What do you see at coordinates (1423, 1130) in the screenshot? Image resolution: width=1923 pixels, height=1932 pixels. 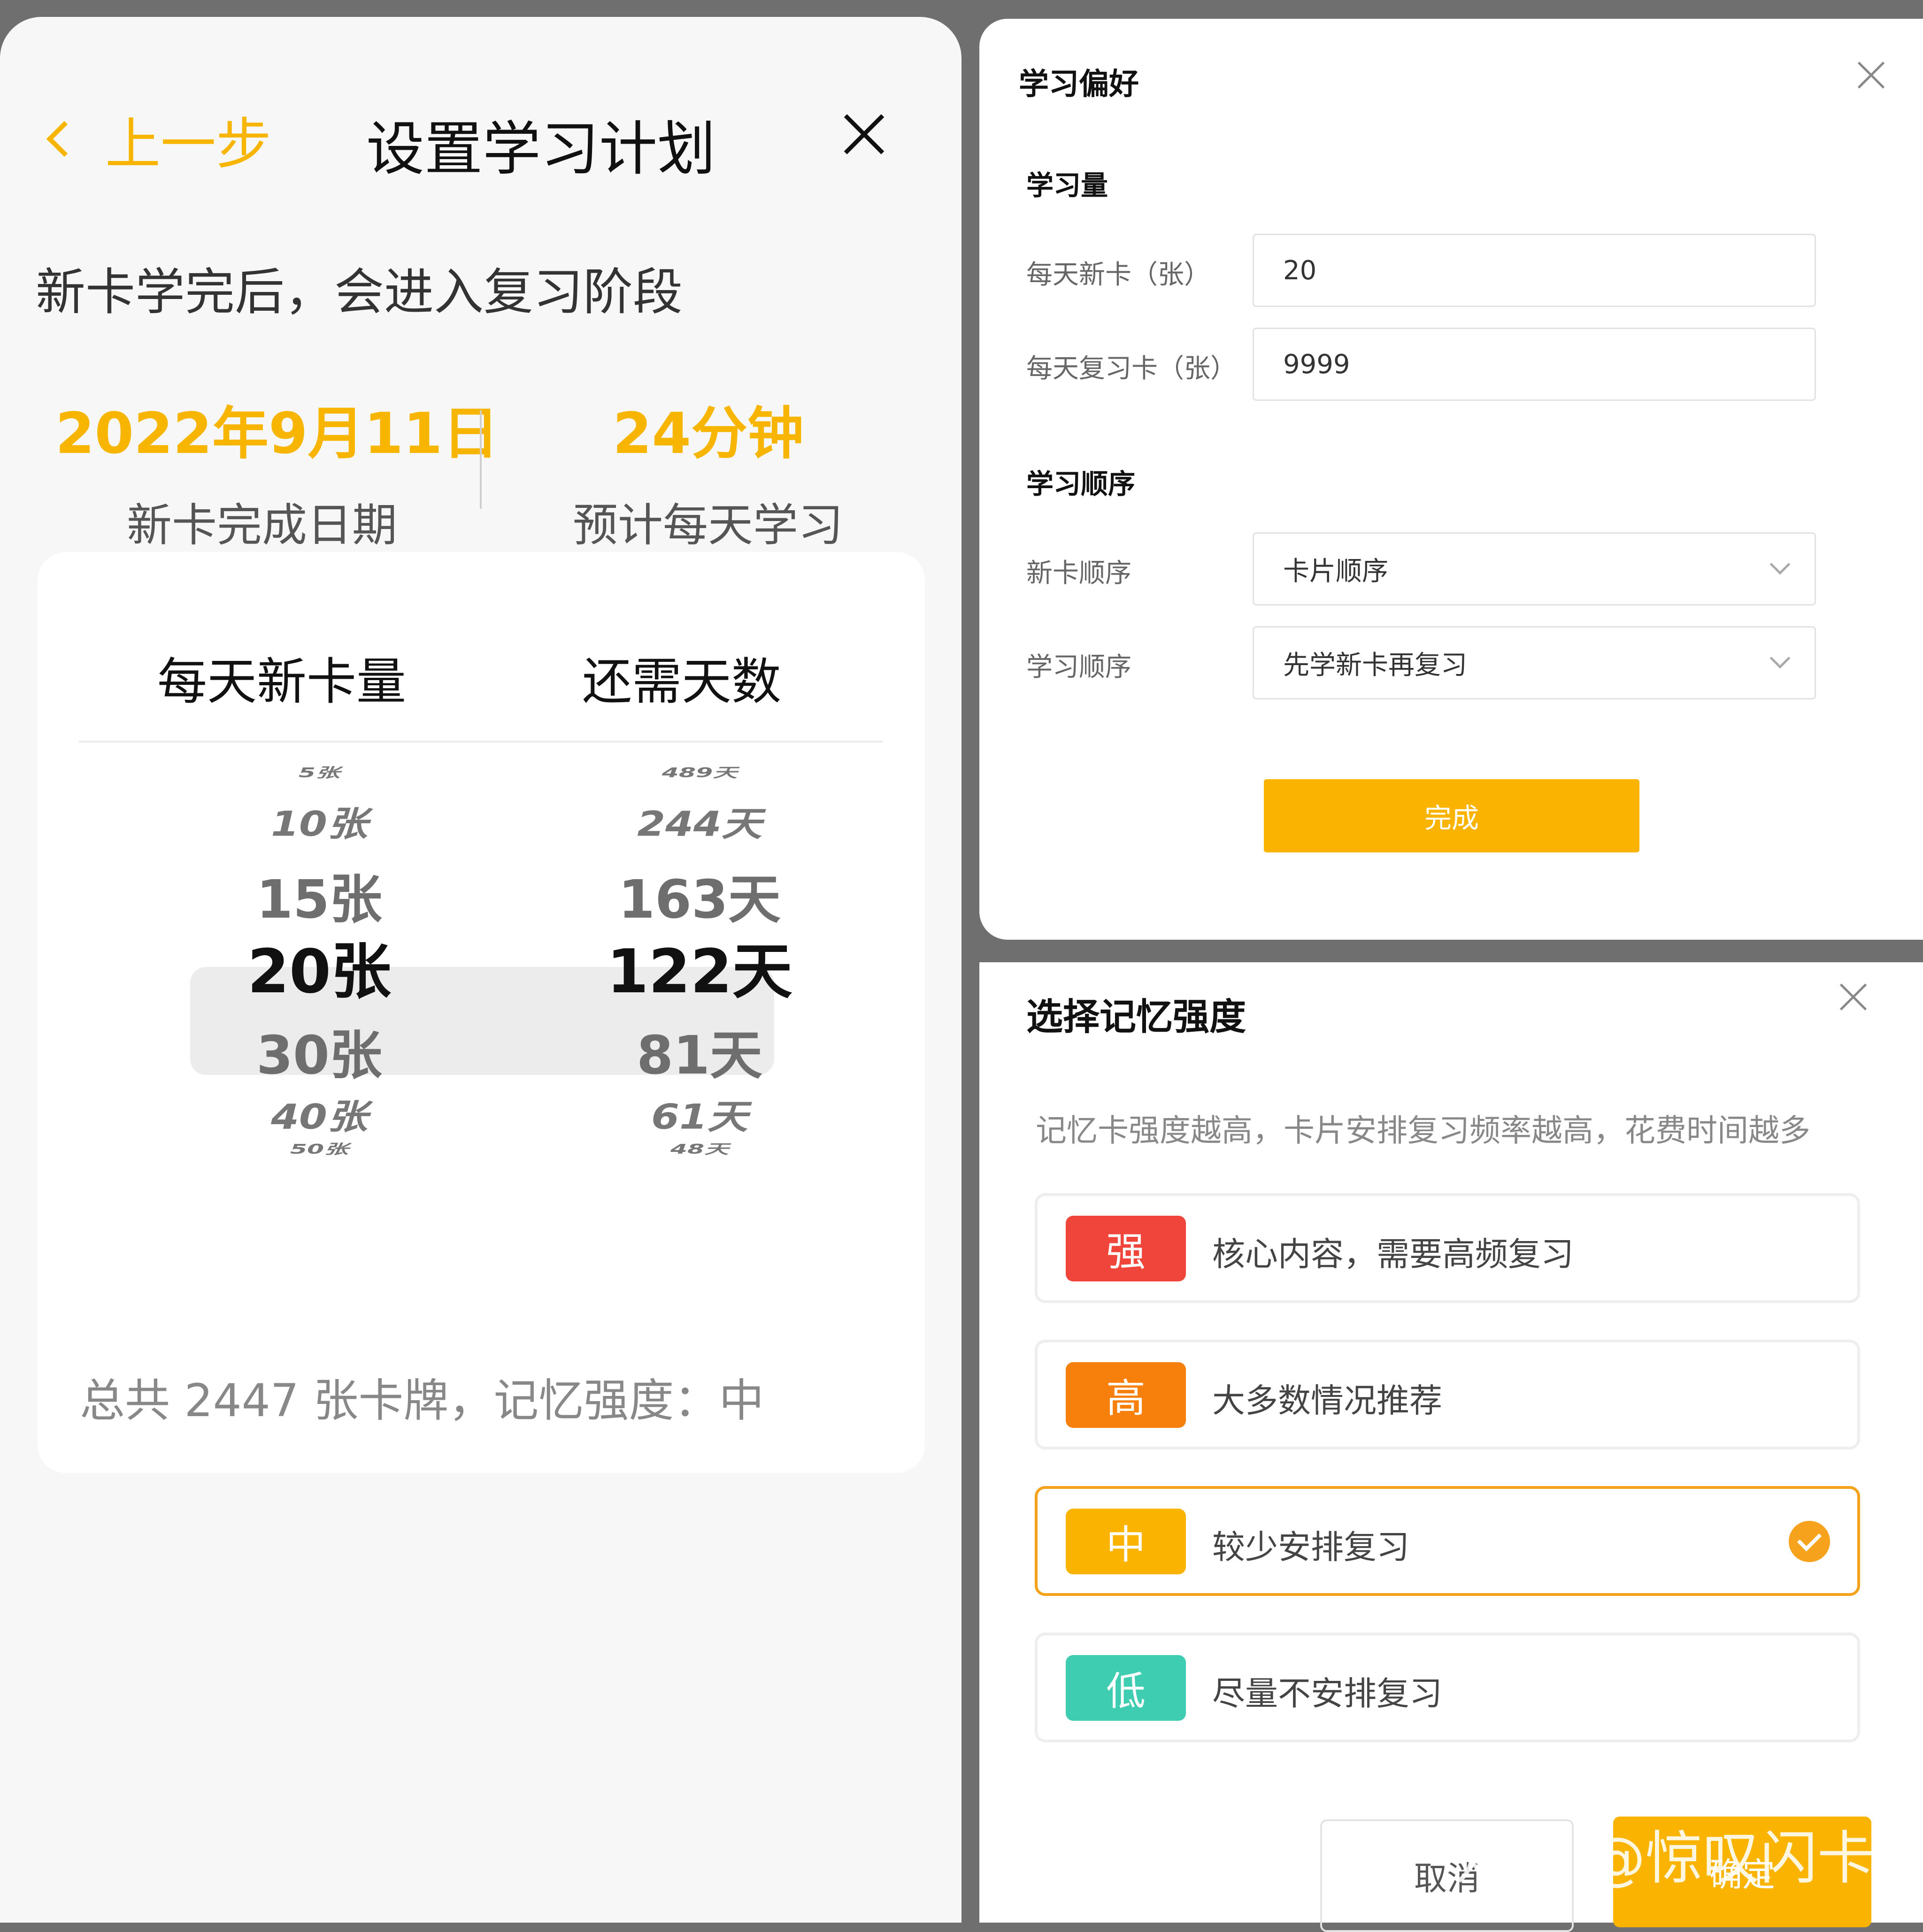 I see `strength-description: 记忆卡强度越高，卡片安排复习频率越高，花费时间越多` at bounding box center [1423, 1130].